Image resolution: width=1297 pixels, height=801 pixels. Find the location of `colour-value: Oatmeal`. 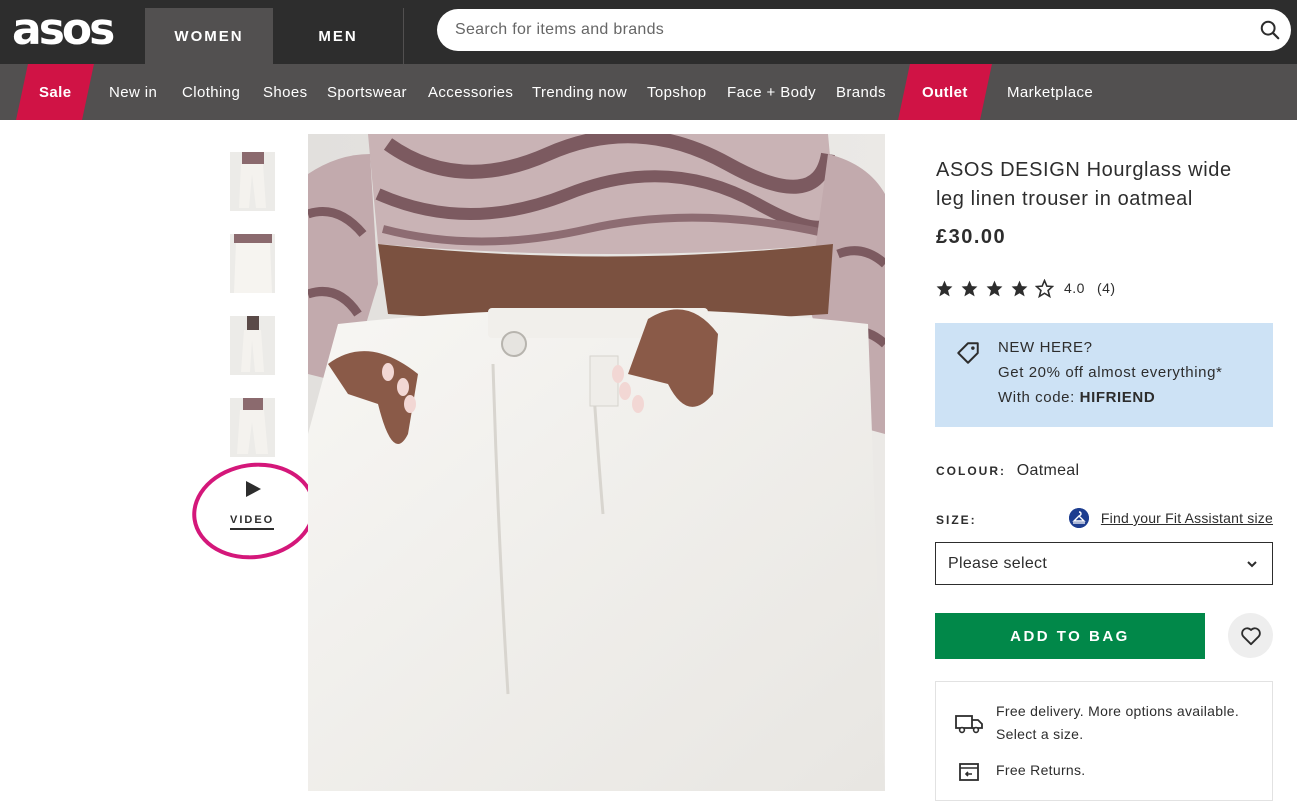

colour-value: Oatmeal is located at coordinates (1048, 470).